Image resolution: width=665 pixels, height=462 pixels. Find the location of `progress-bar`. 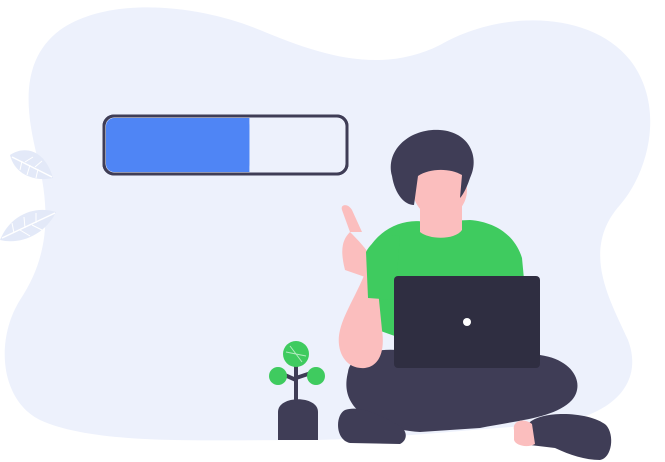

progress-bar is located at coordinates (225, 145).